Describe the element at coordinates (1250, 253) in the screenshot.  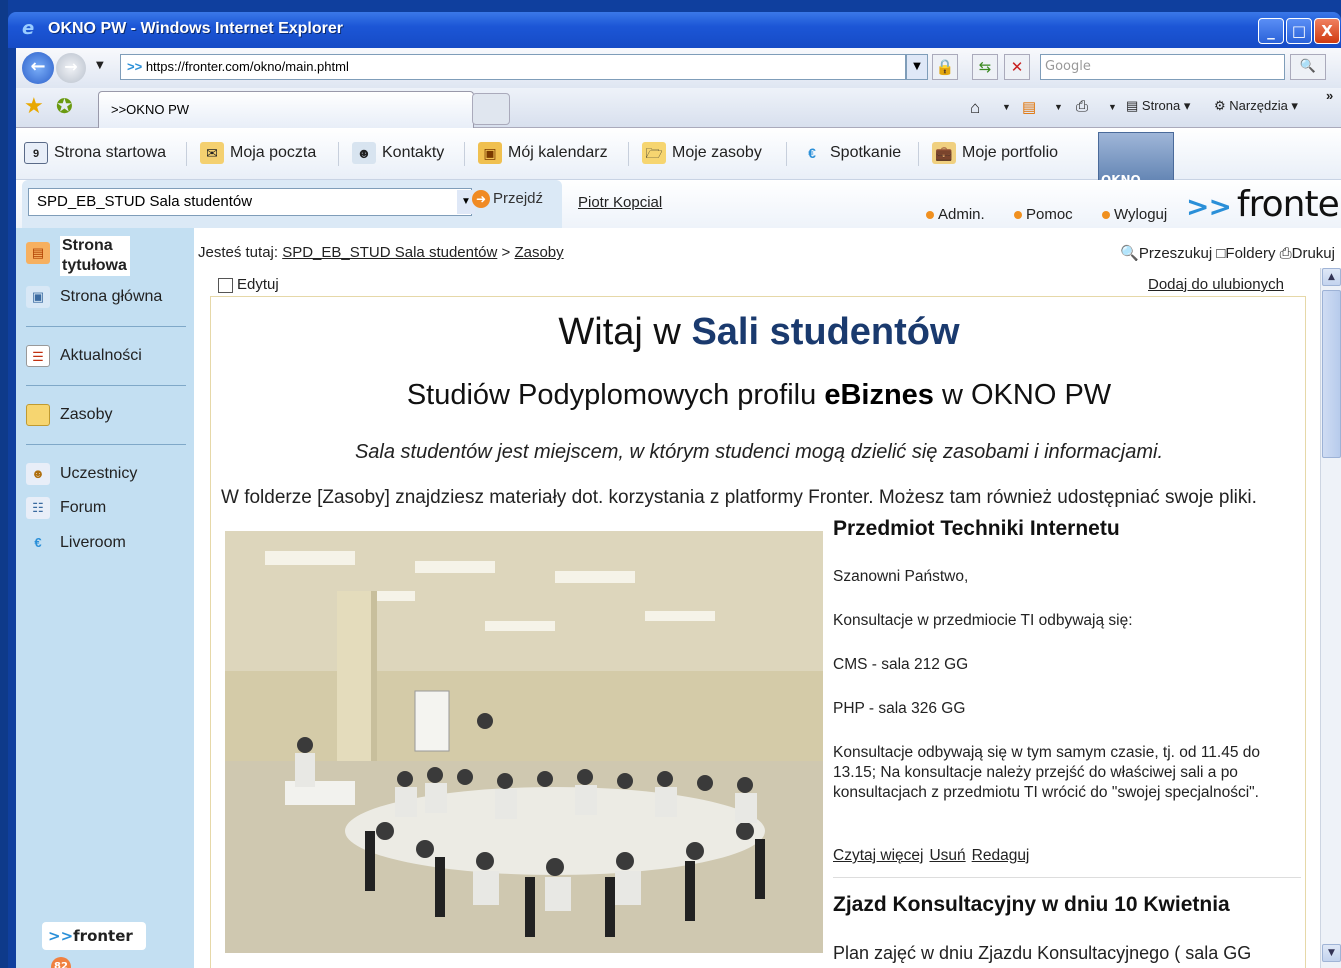
I see `folders-tool-label: Foldery` at that location.